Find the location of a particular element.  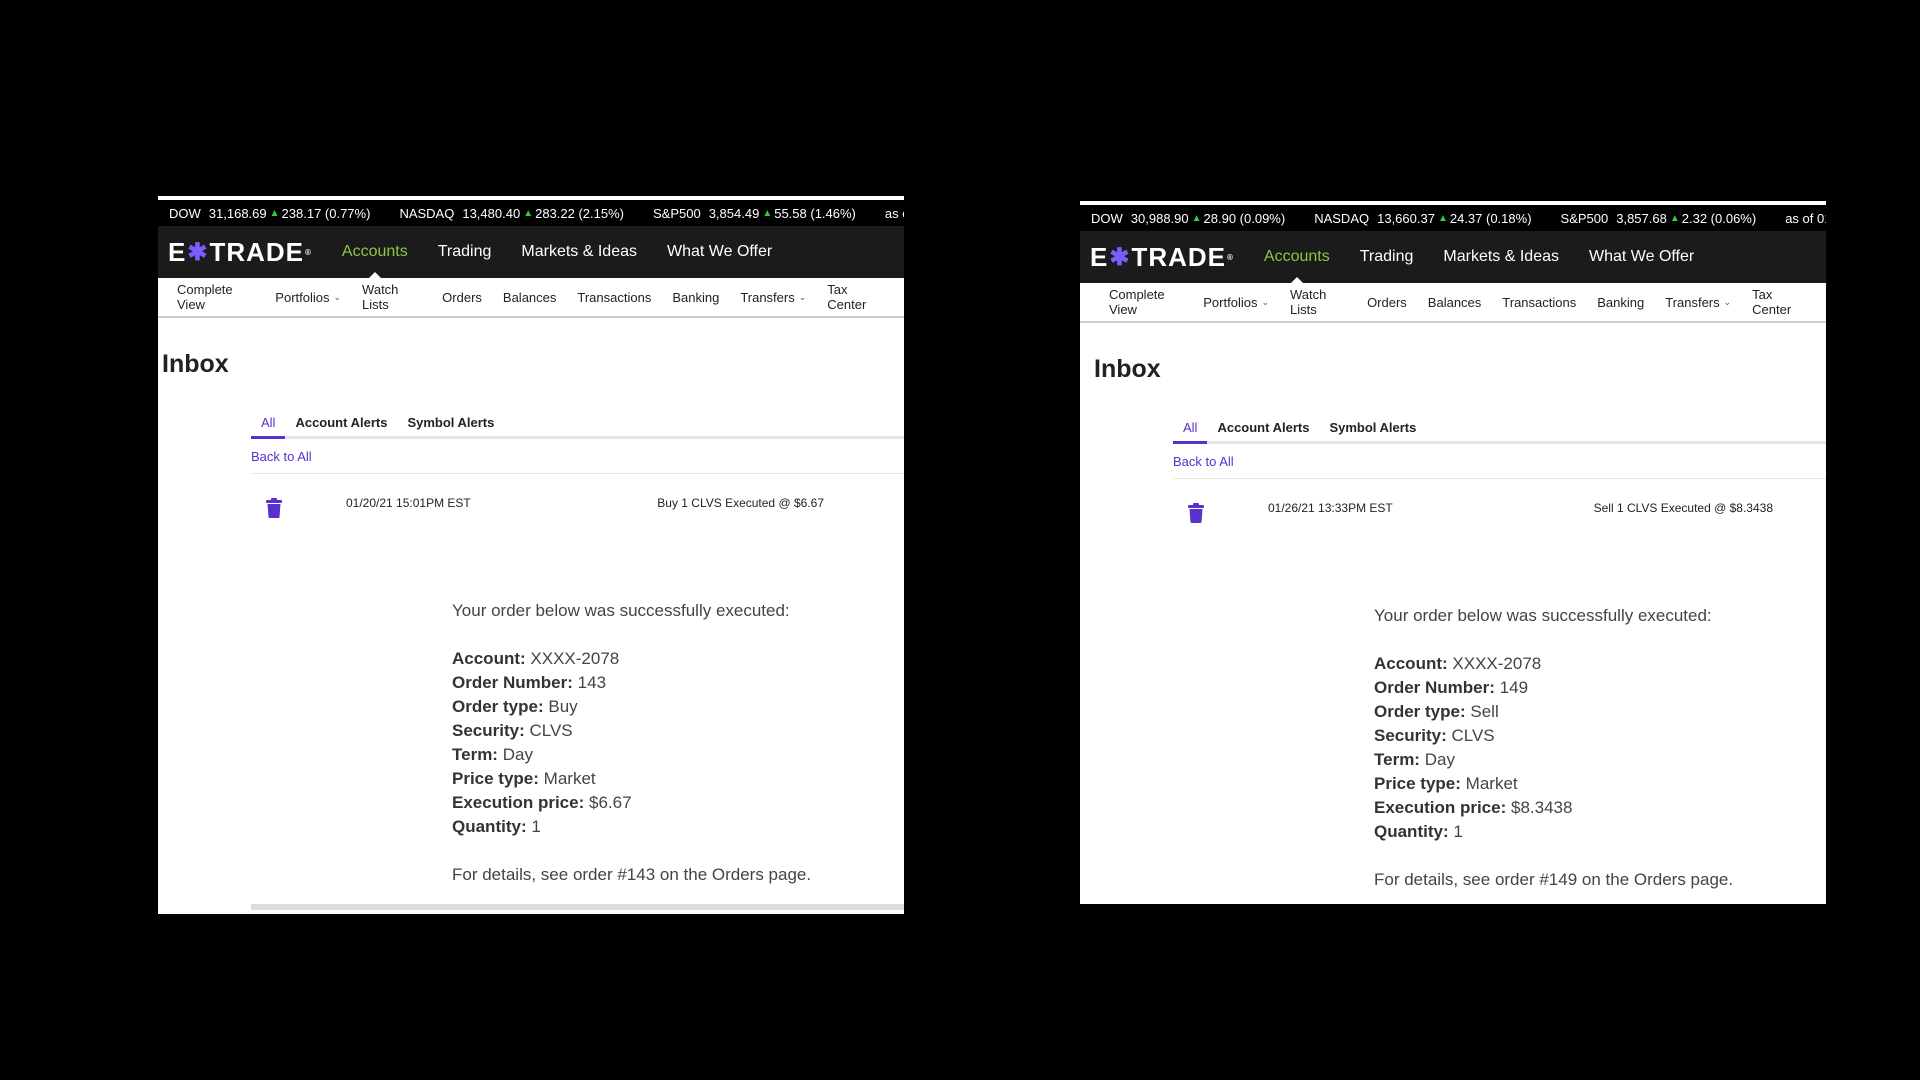

ticker-nasdaq: NASDAQ 13,480.40 ▲ 283.22 (2.15%) is located at coordinates (511, 213).